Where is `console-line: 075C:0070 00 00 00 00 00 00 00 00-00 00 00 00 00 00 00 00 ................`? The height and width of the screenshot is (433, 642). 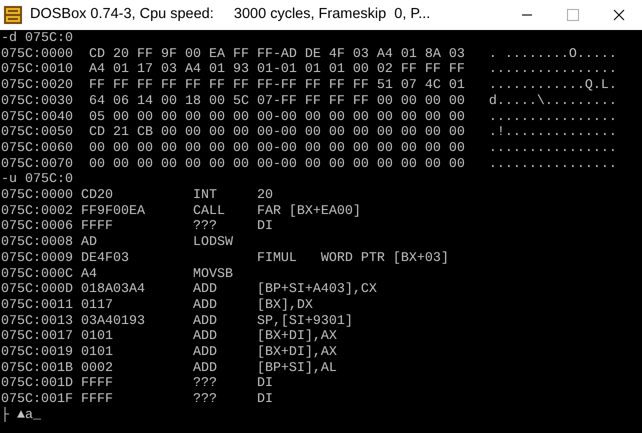
console-line: 075C:0070 00 00 00 00 00 00 00 00-00 00 00 00 00 00 00 00 ................ is located at coordinates (309, 164).